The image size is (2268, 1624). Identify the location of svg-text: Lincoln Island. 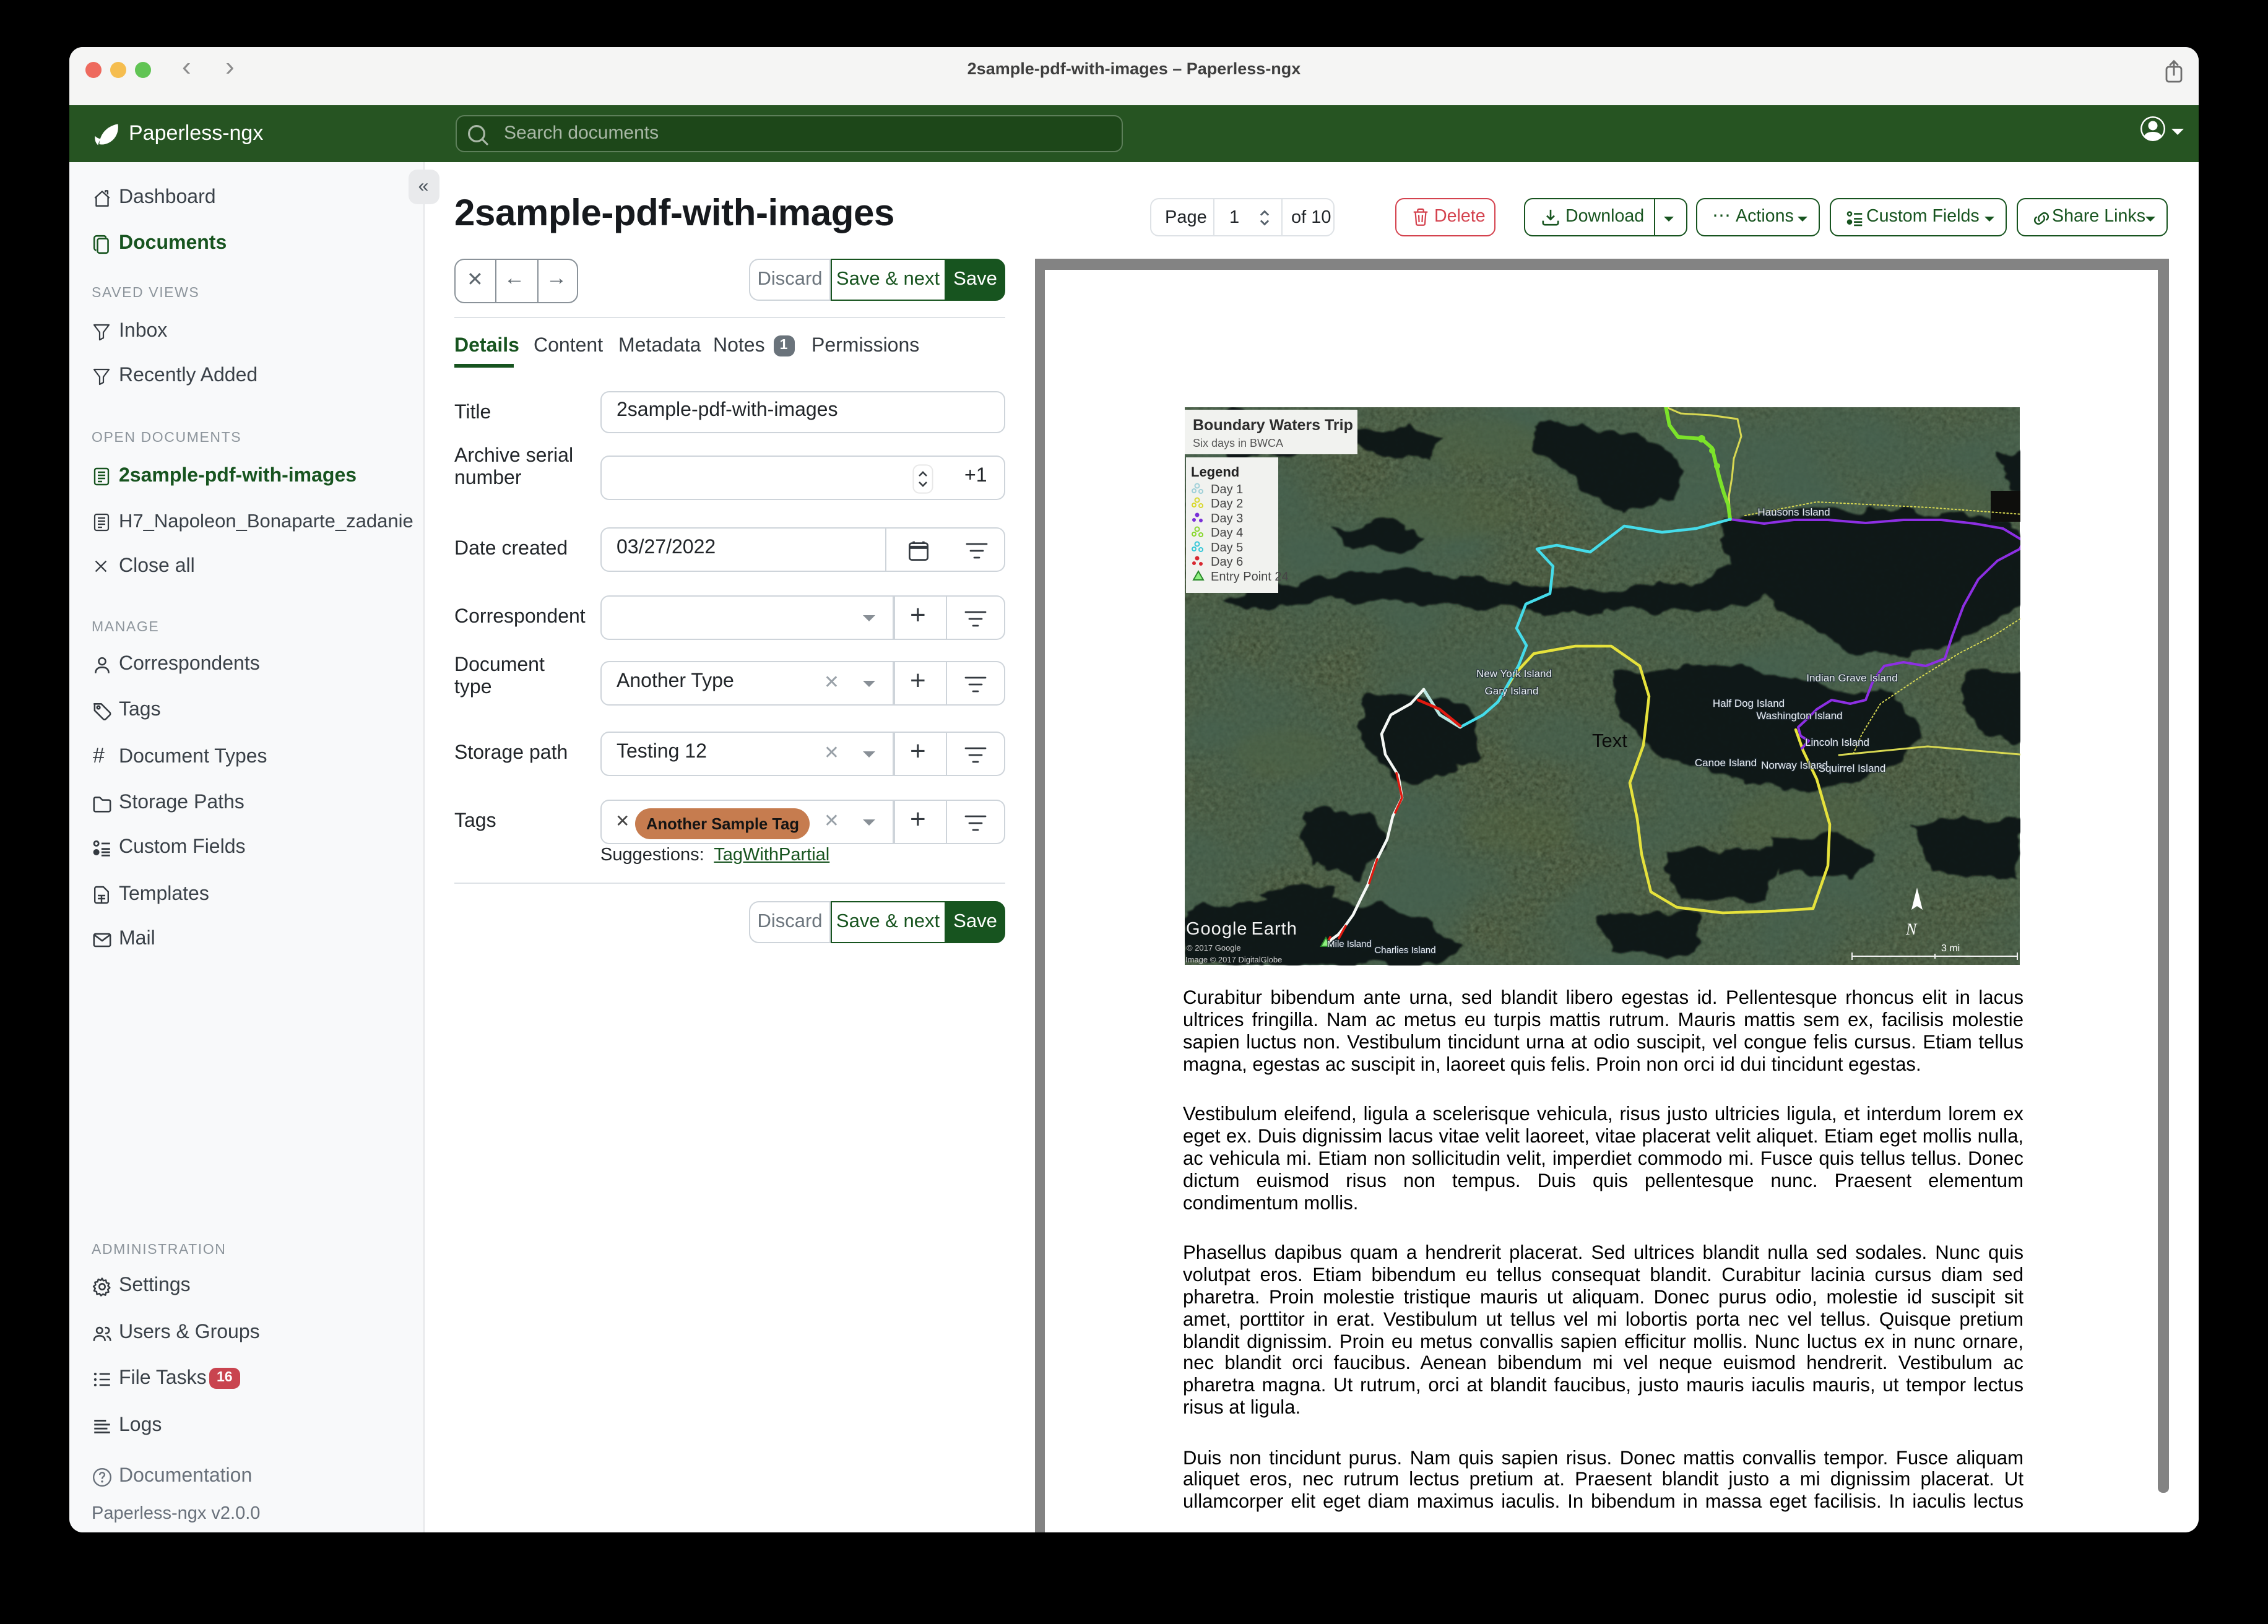
(1837, 742).